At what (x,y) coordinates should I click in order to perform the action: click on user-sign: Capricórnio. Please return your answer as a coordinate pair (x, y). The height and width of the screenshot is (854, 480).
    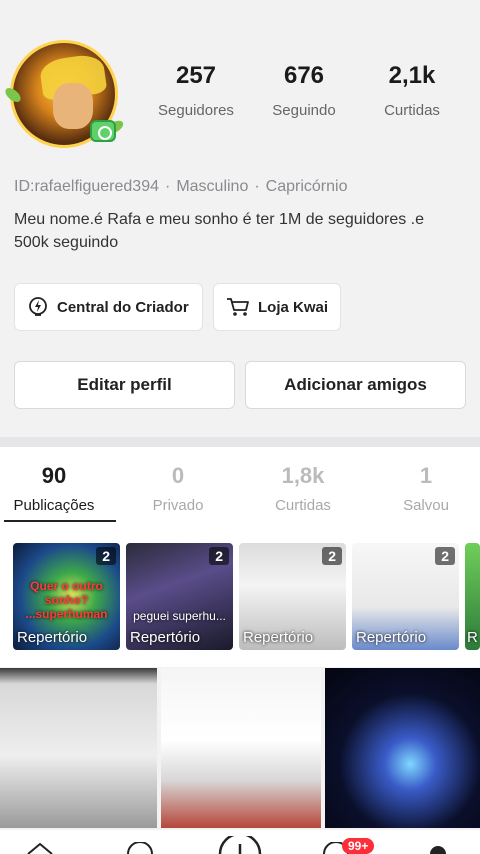
    Looking at the image, I should click on (306, 186).